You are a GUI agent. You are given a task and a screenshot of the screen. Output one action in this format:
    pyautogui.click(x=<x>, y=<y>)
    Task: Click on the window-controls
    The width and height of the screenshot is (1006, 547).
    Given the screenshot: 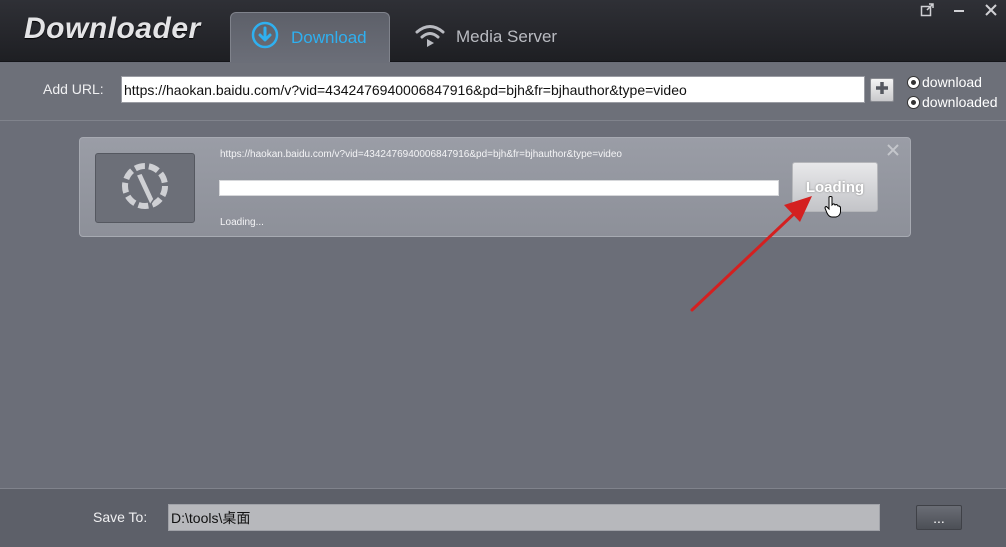 What is the action you would take?
    pyautogui.click(x=959, y=12)
    